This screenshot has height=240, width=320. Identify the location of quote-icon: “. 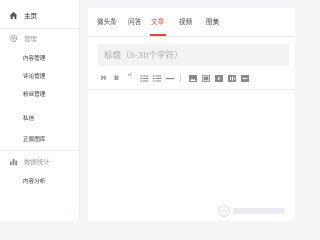
(129, 78).